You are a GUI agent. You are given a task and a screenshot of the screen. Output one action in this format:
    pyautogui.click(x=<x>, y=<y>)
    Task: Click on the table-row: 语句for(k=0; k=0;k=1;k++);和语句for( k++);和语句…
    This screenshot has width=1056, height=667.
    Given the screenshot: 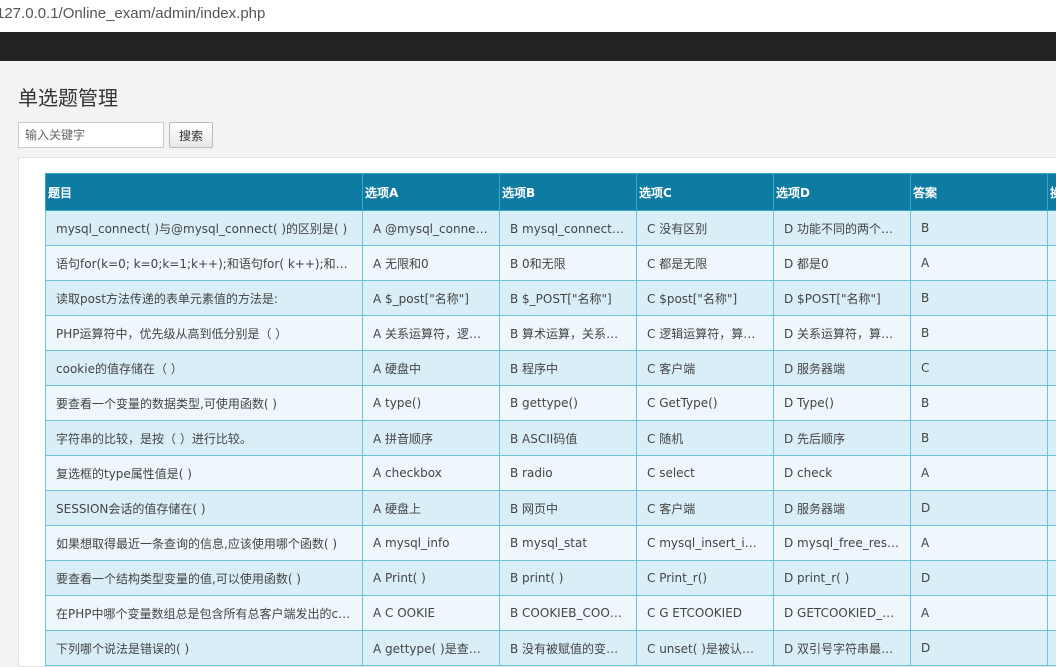 What is the action you would take?
    pyautogui.click(x=551, y=263)
    